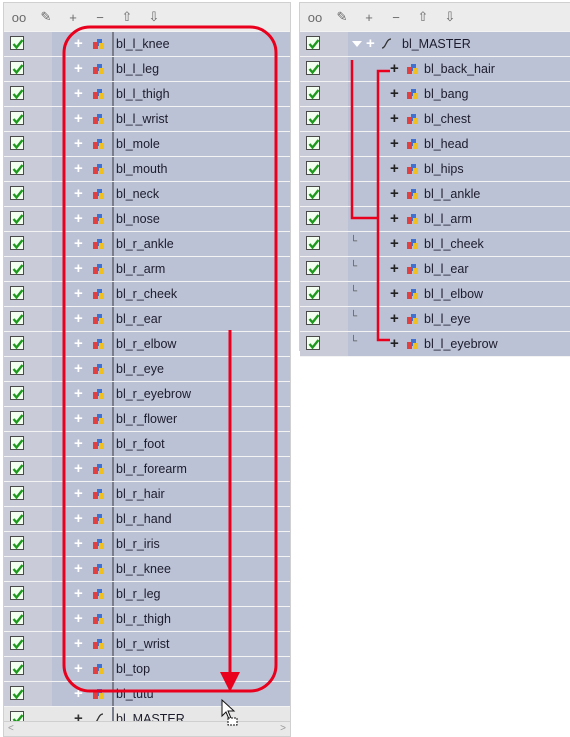  Describe the element at coordinates (147, 294) in the screenshot. I see `layer-row: + bl_r_cheek` at that location.